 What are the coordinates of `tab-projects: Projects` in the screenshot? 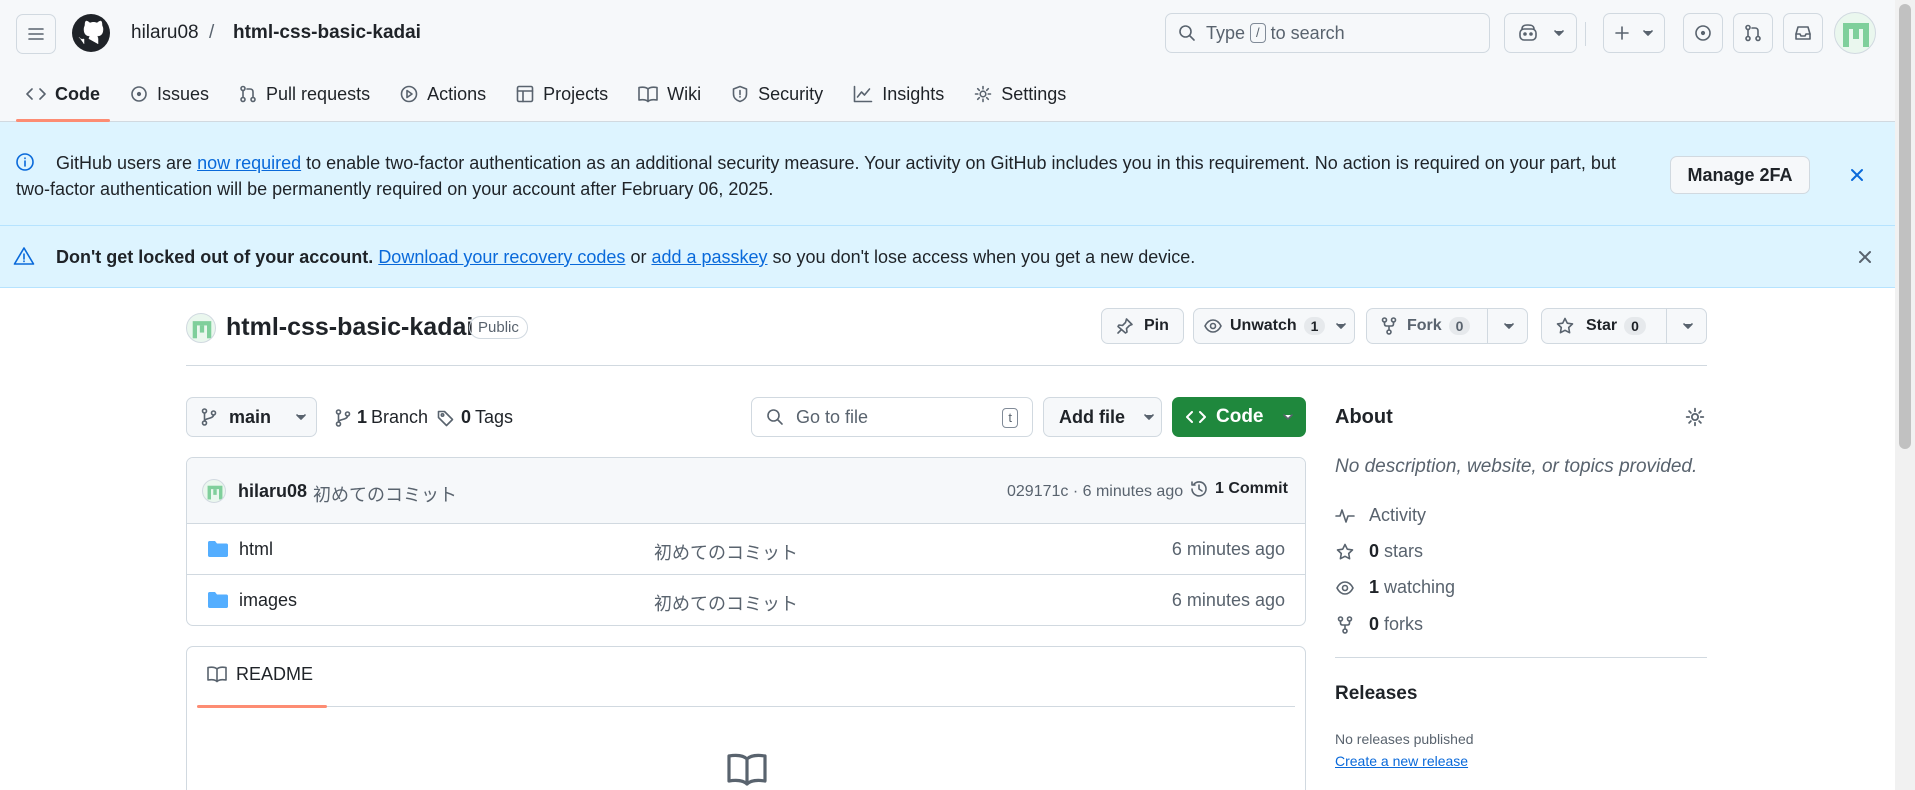 It's located at (562, 94).